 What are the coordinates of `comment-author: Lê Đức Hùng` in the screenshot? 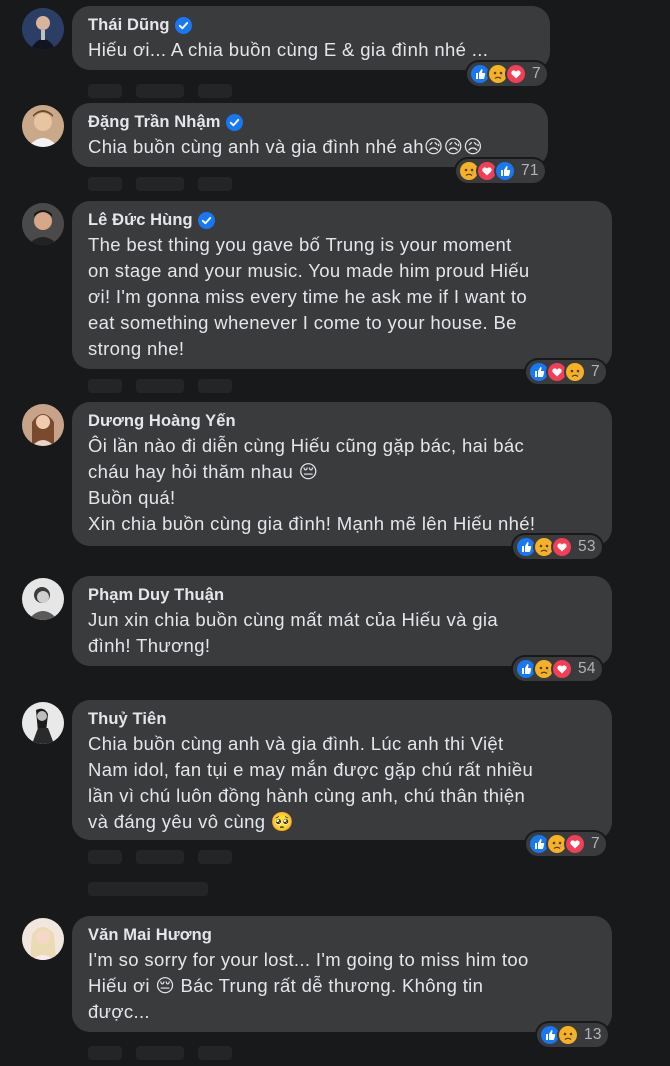 It's located at (342, 220).